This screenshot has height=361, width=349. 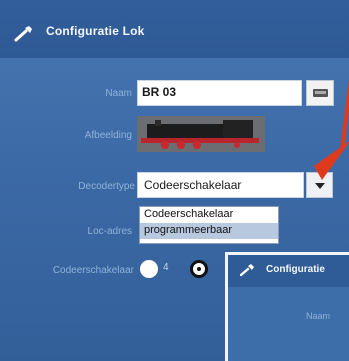 What do you see at coordinates (209, 231) in the screenshot?
I see `decoder-option: programmeerbaar` at bounding box center [209, 231].